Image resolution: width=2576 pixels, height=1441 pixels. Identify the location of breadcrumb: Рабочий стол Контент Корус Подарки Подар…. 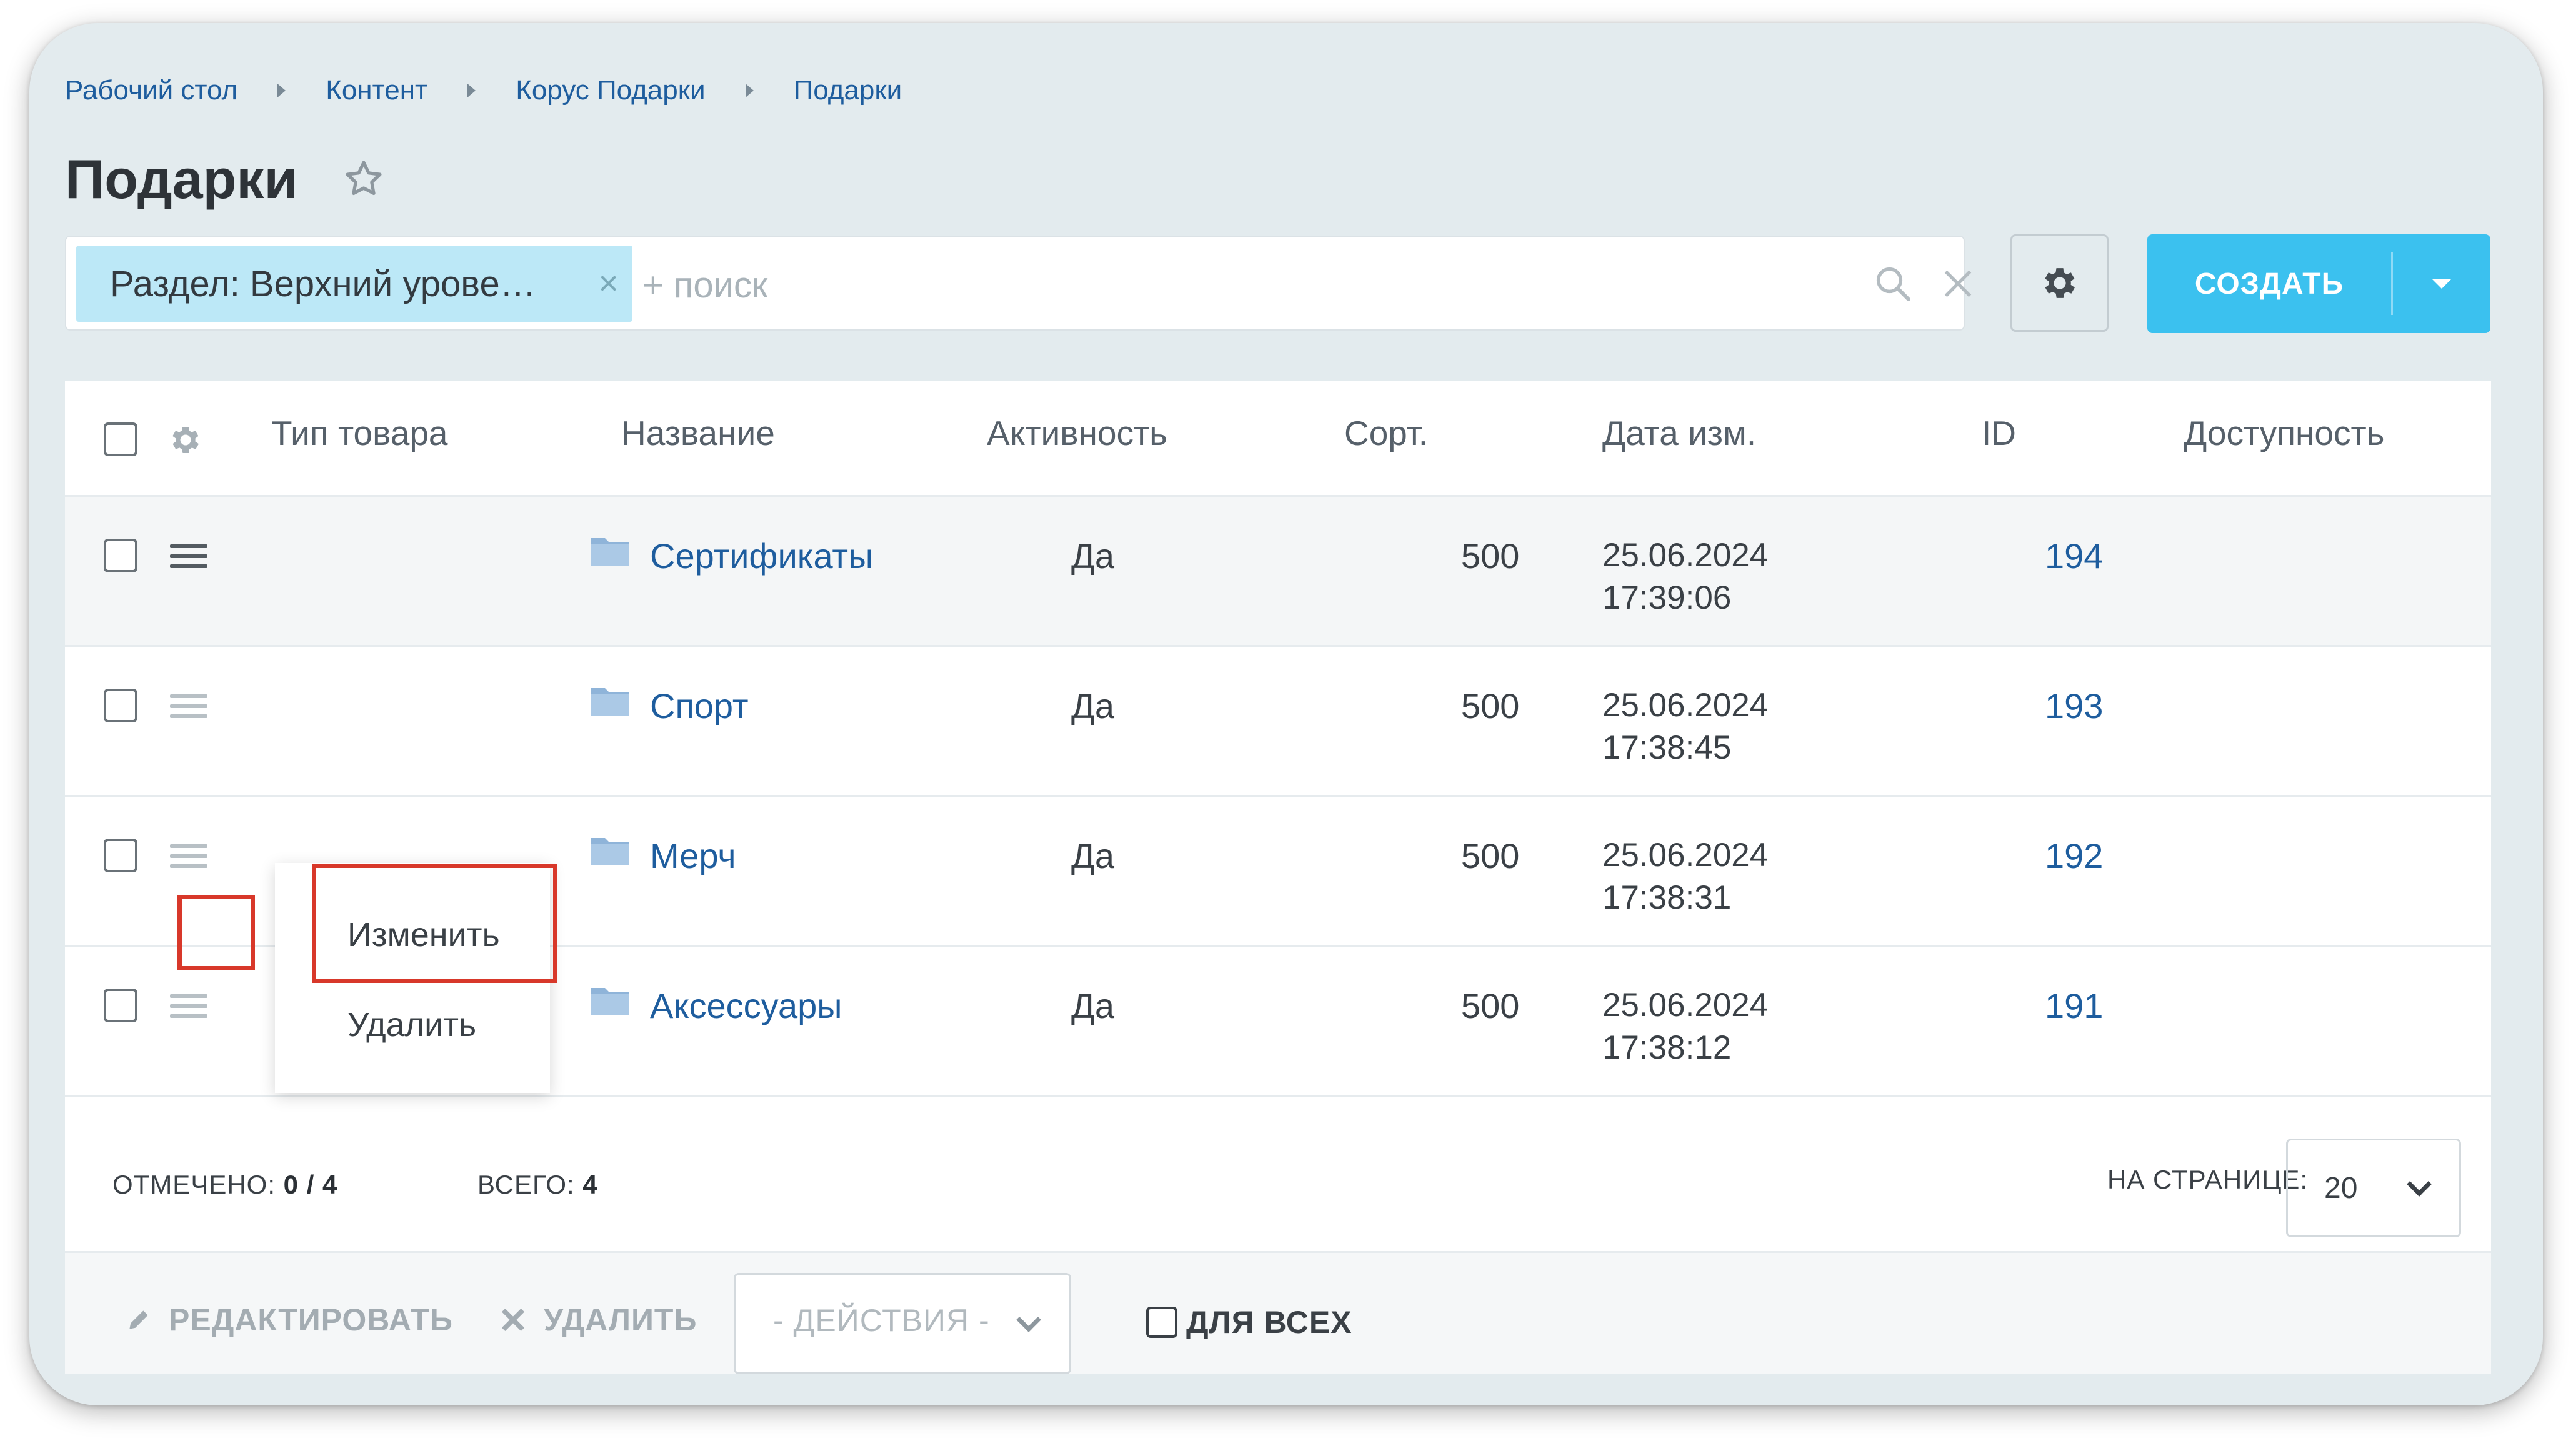
(483, 91).